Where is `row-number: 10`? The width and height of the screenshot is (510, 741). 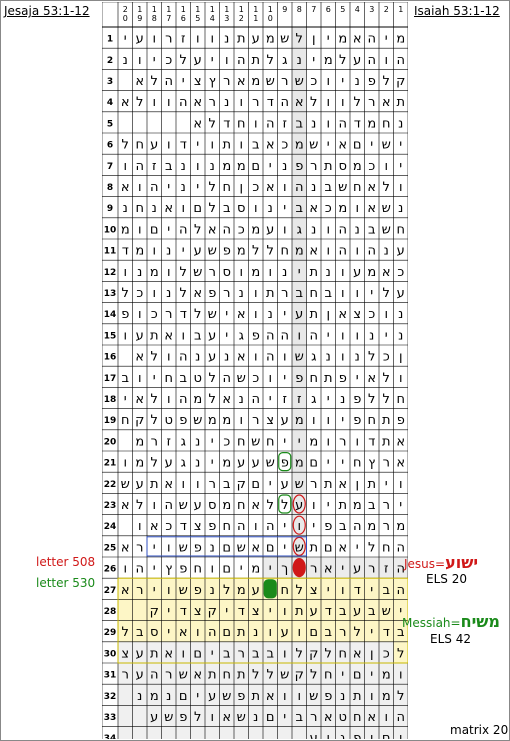
row-number: 10 is located at coordinates (110, 230).